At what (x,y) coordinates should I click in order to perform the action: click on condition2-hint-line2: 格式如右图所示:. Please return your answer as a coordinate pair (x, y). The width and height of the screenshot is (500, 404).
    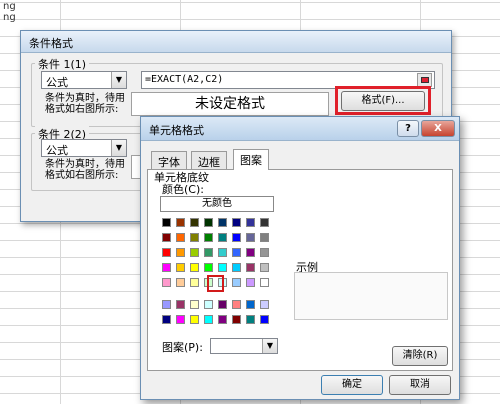
    Looking at the image, I should click on (82, 175).